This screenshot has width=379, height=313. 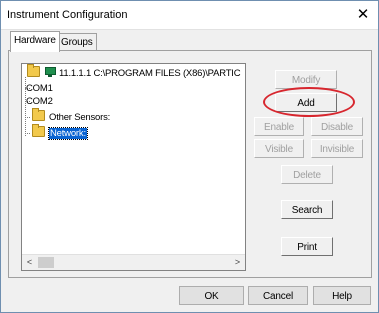 I want to click on scroll-thumb, so click(x=46, y=262).